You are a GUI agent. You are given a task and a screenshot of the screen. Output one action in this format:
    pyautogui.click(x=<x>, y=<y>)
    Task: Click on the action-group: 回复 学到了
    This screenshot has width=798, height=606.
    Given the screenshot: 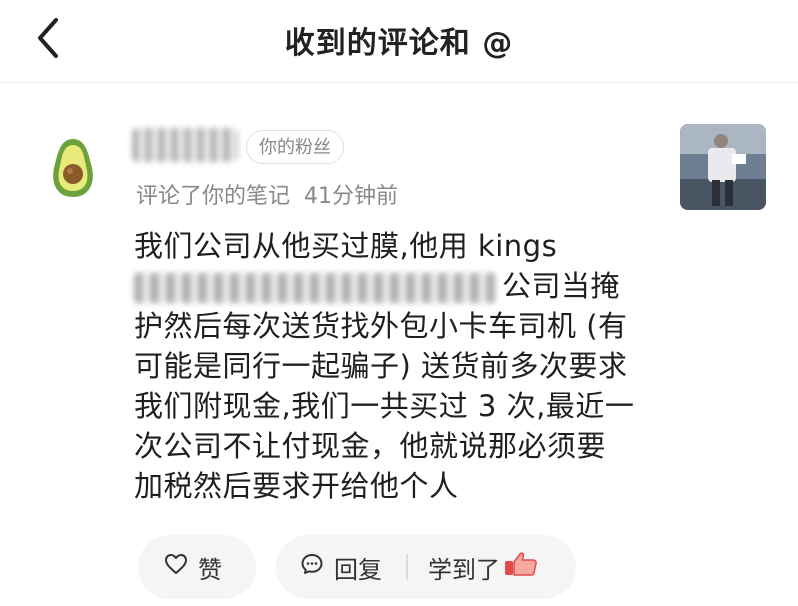 What is the action you would take?
    pyautogui.click(x=426, y=567)
    